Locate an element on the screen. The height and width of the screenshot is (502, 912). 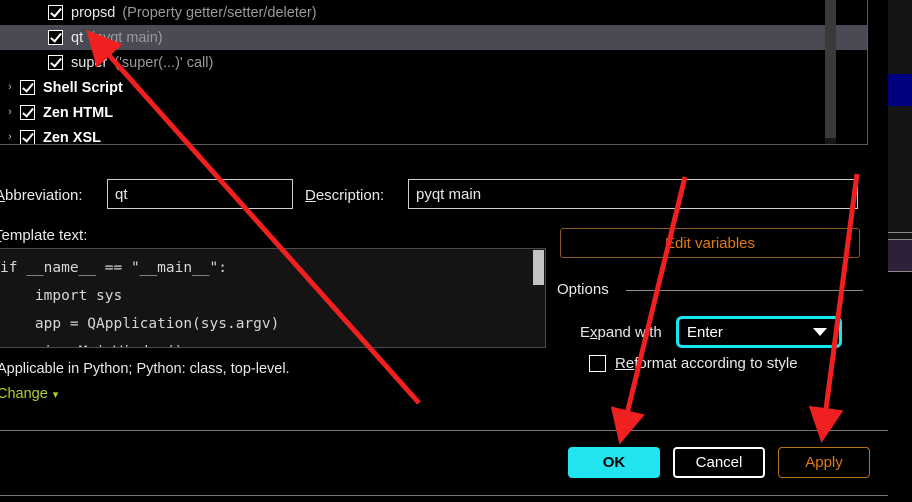
abbreviation-label: Abbreviation: is located at coordinates (41, 195).